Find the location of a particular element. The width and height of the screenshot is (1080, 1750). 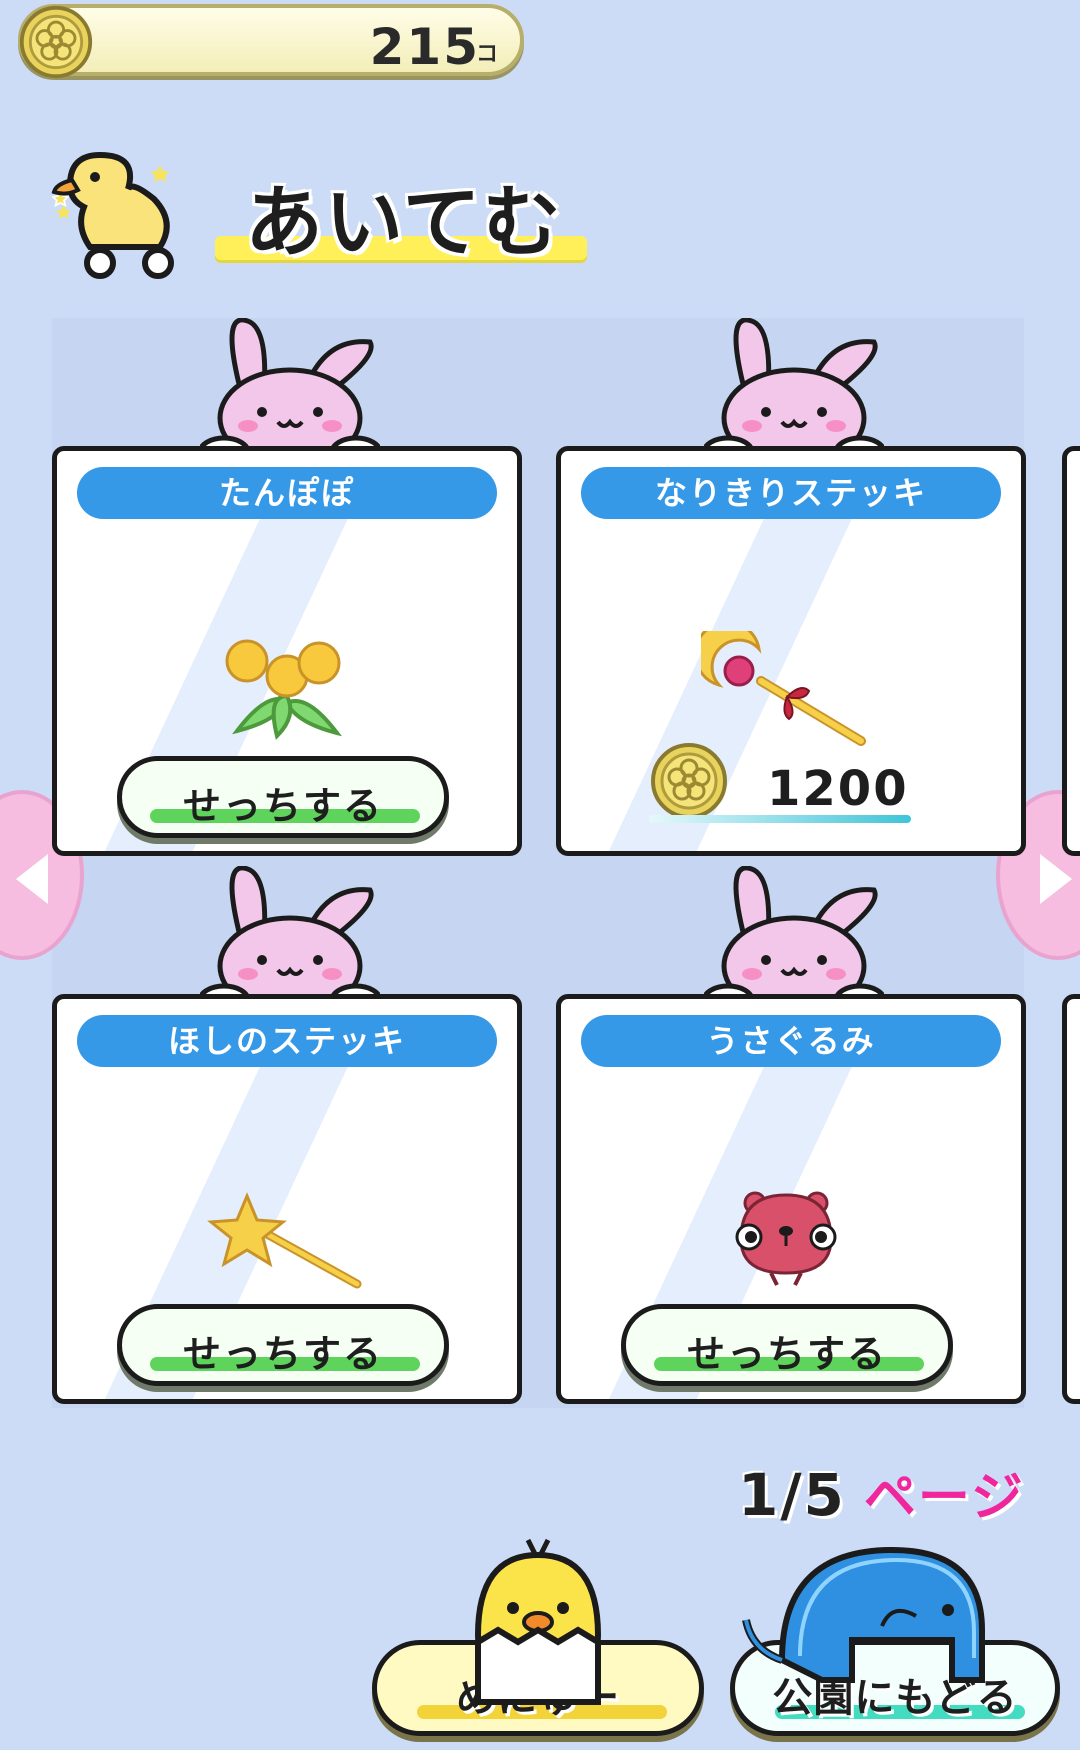

dandelion-icon is located at coordinates (283, 689).